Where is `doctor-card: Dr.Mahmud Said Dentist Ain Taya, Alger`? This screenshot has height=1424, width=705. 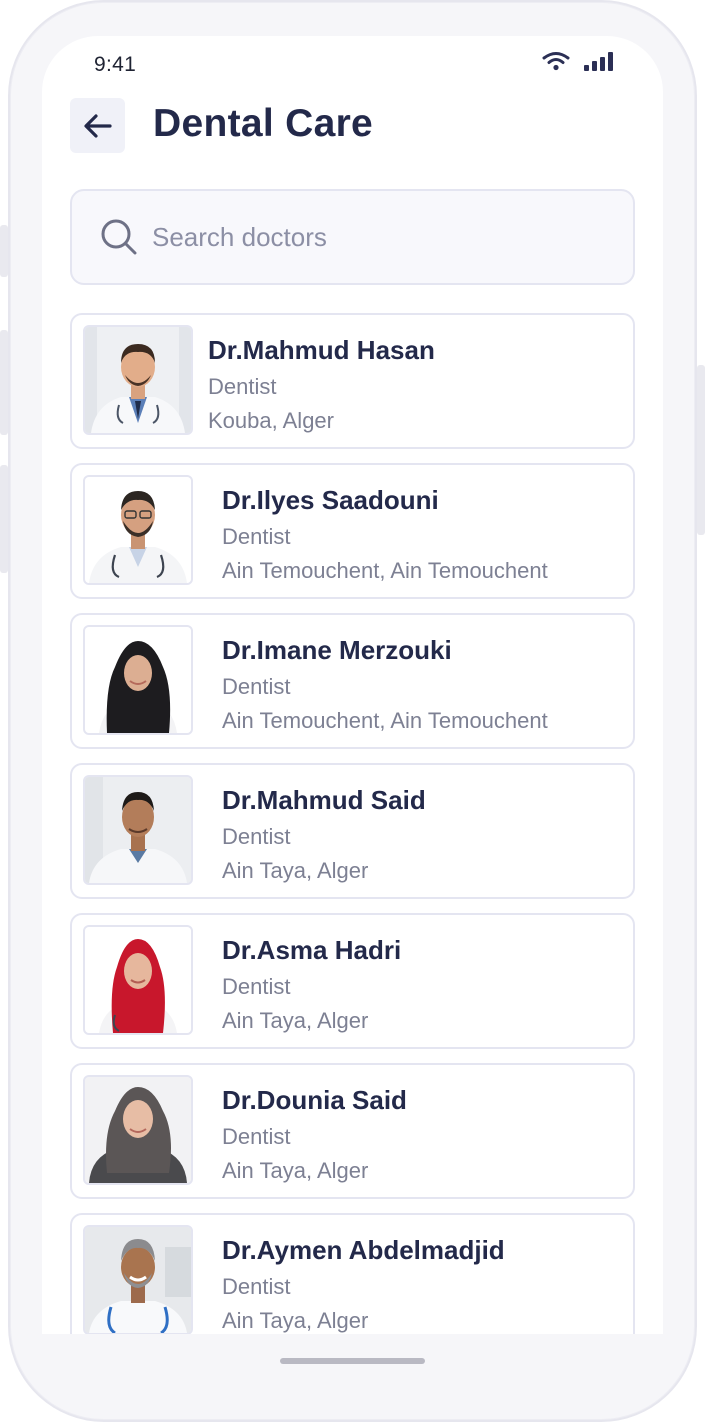
doctor-card: Dr.Mahmud Said Dentist Ain Taya, Alger is located at coordinates (352, 831).